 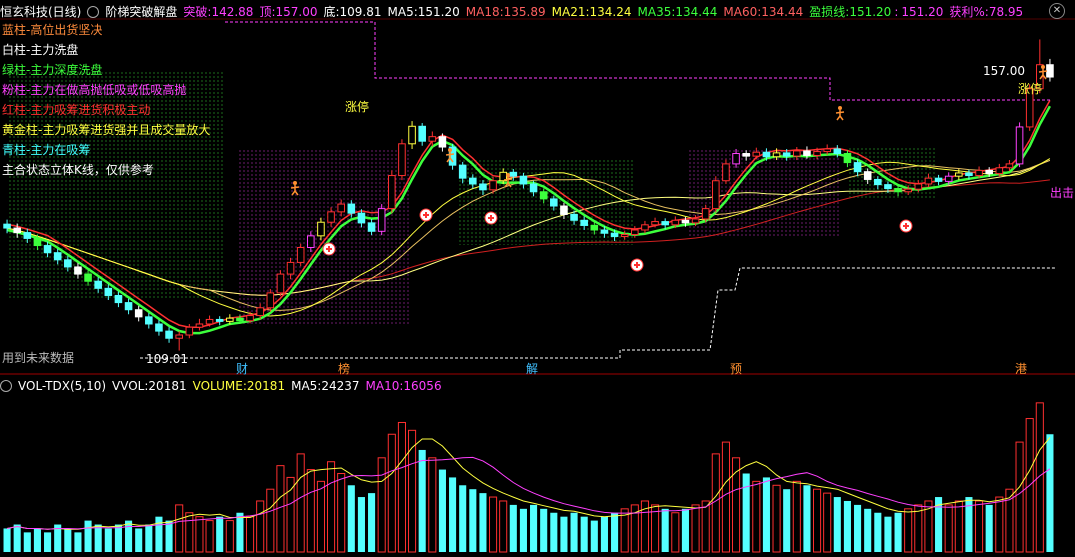 What do you see at coordinates (524, 12) in the screenshot?
I see `ma18-value: 135.89` at bounding box center [524, 12].